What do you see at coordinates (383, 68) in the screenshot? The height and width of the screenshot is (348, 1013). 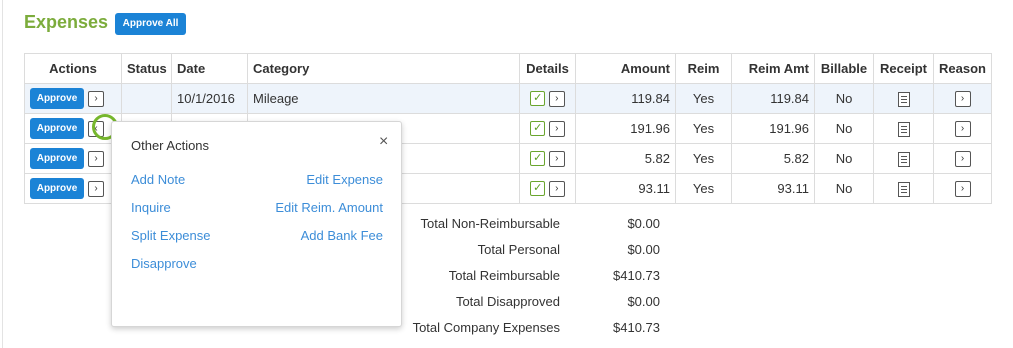 I see `col-category: Category` at bounding box center [383, 68].